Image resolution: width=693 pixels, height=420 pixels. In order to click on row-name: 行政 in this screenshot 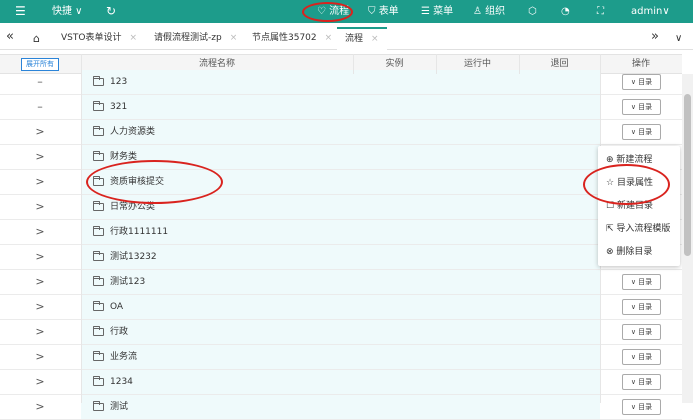, I will do `click(119, 332)`.